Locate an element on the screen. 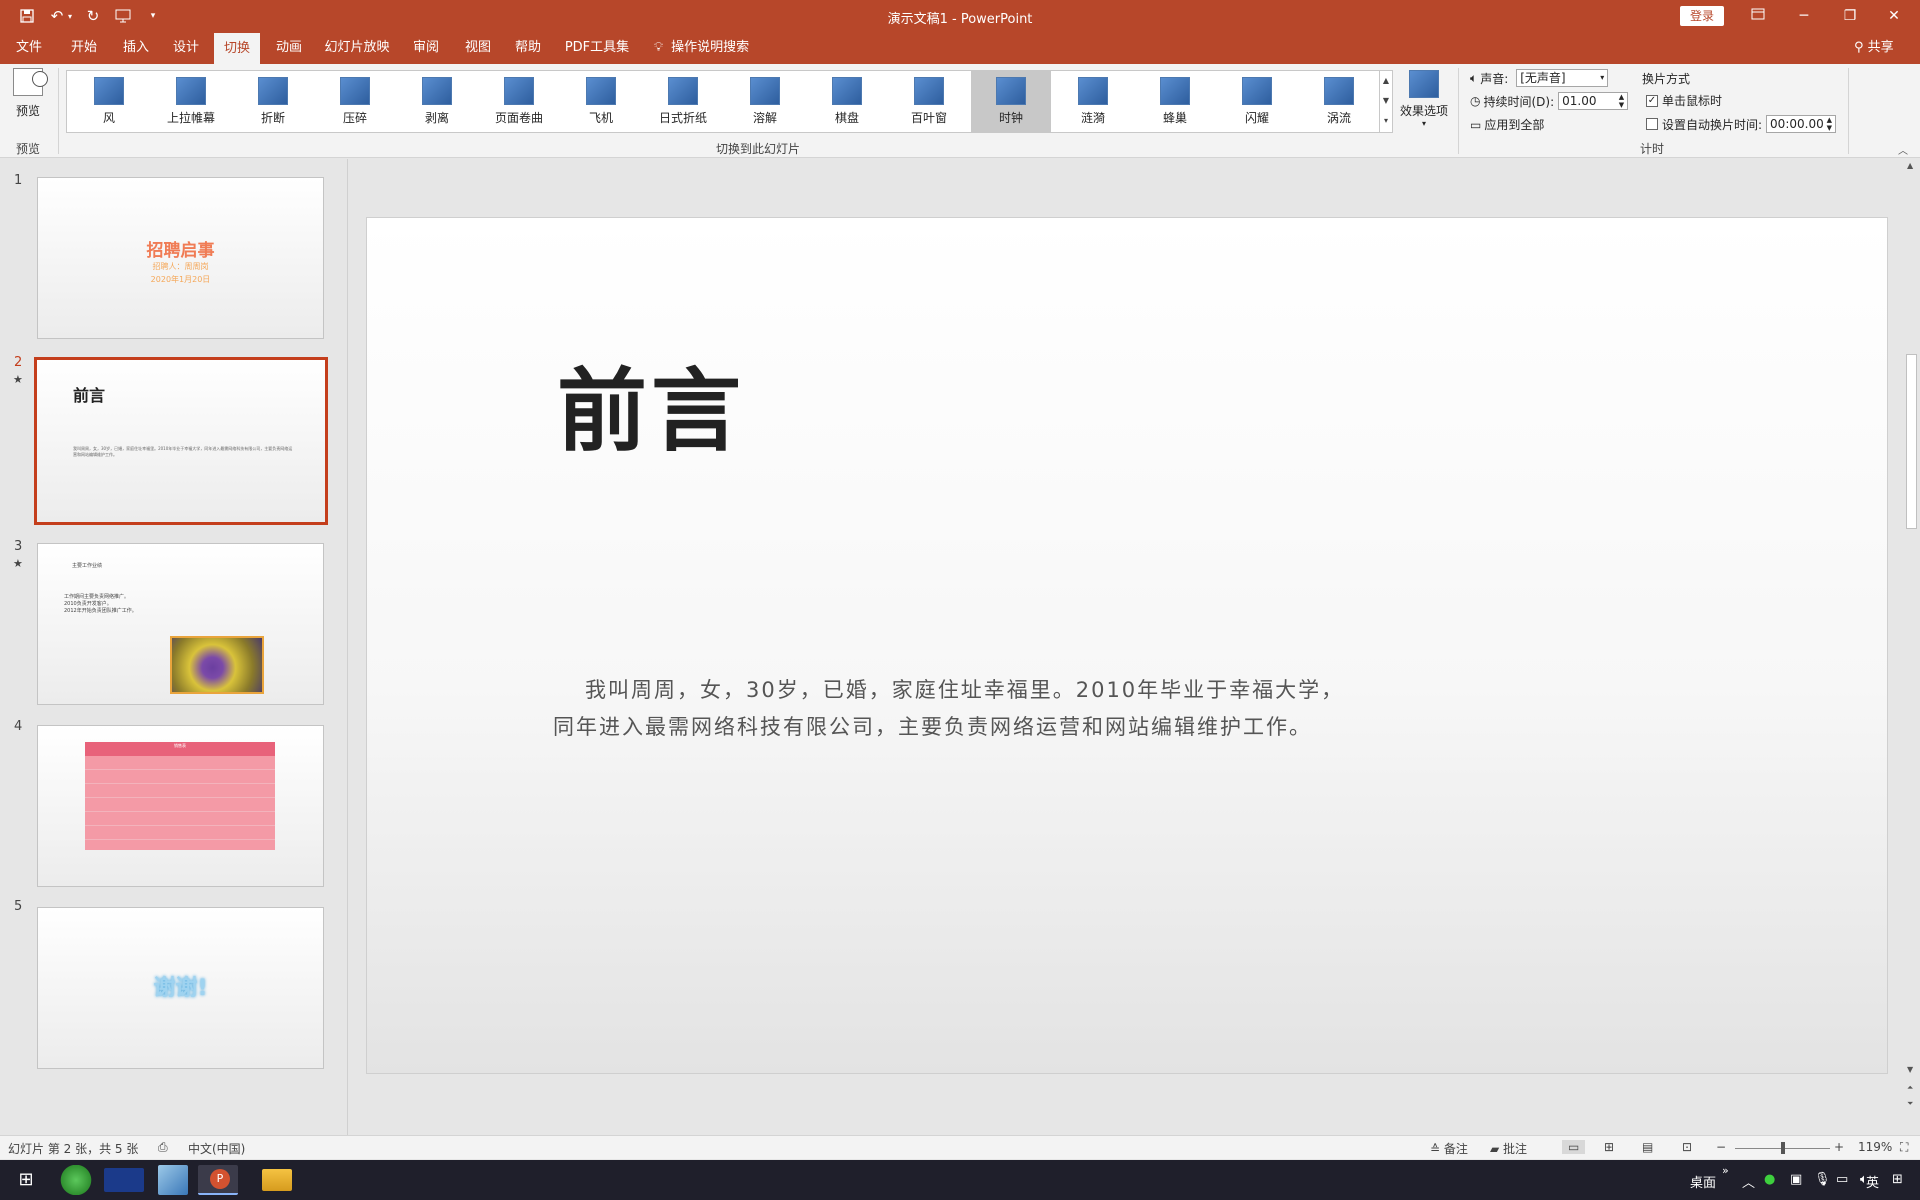 The image size is (1920, 1200). after-time-input: 00:00.00 ▲ ▼ is located at coordinates (1801, 124).